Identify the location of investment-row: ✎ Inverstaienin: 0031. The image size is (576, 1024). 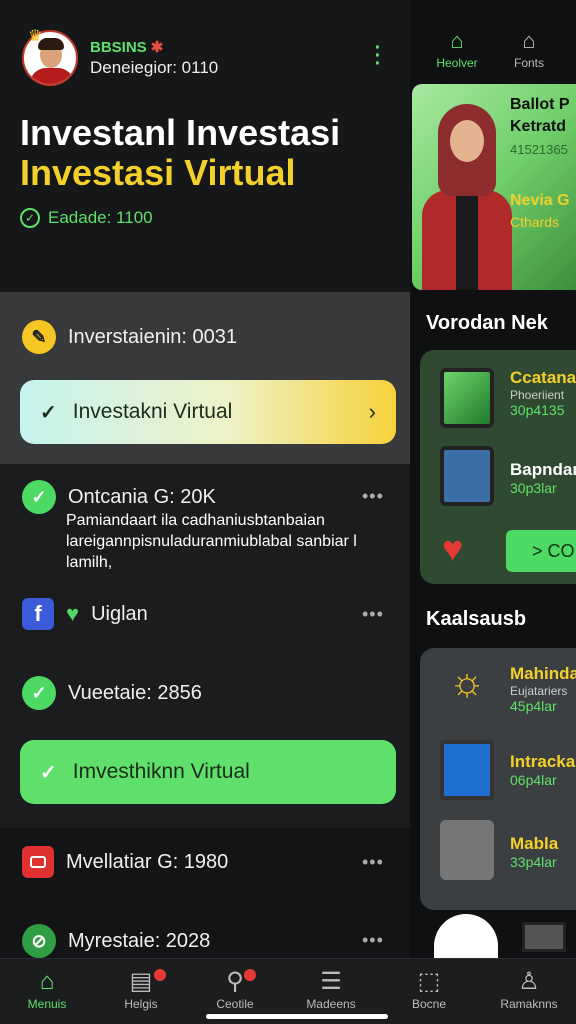
(129, 337).